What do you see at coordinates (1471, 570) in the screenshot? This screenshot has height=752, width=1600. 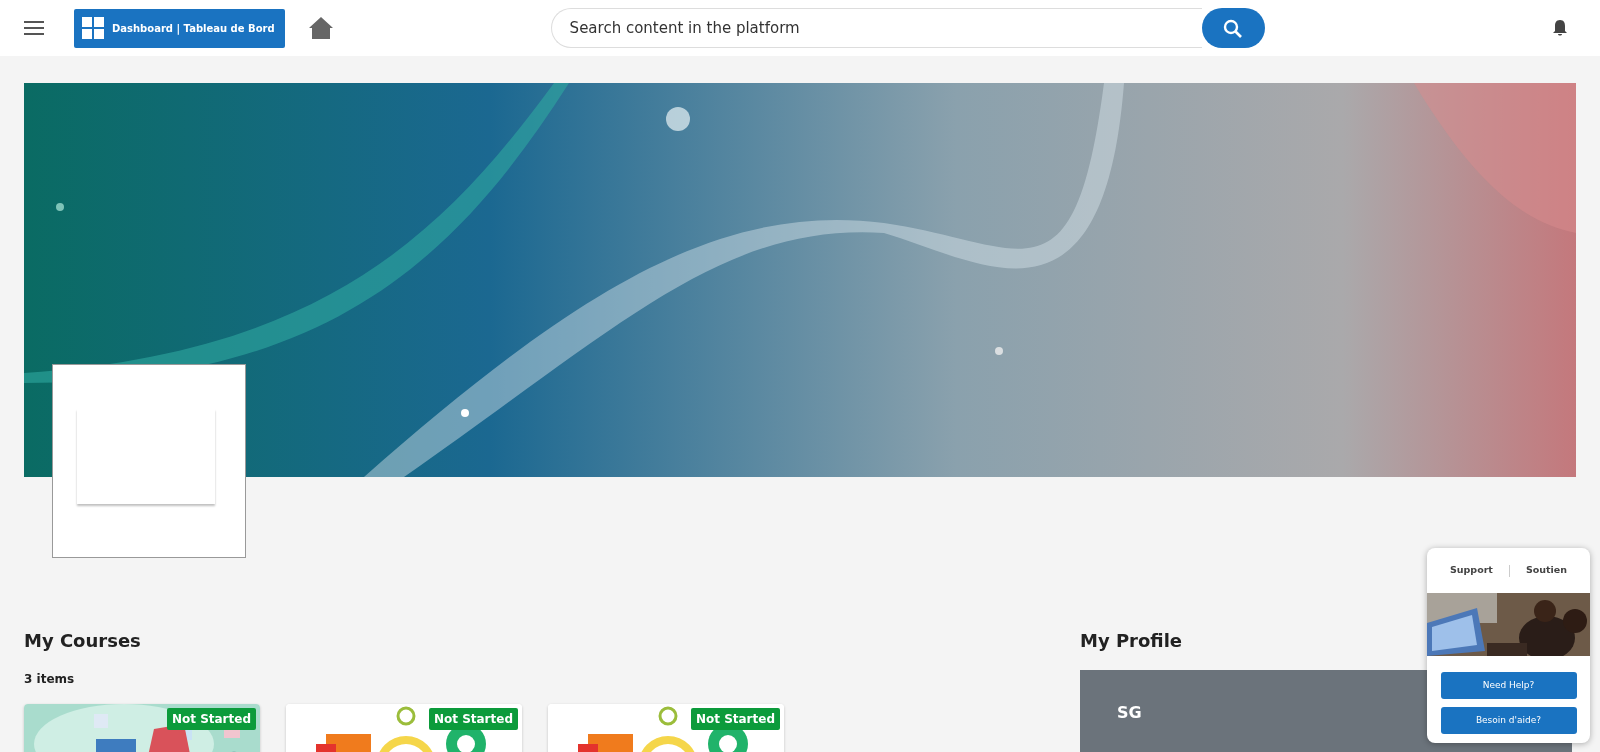 I see `language-tab: Support` at bounding box center [1471, 570].